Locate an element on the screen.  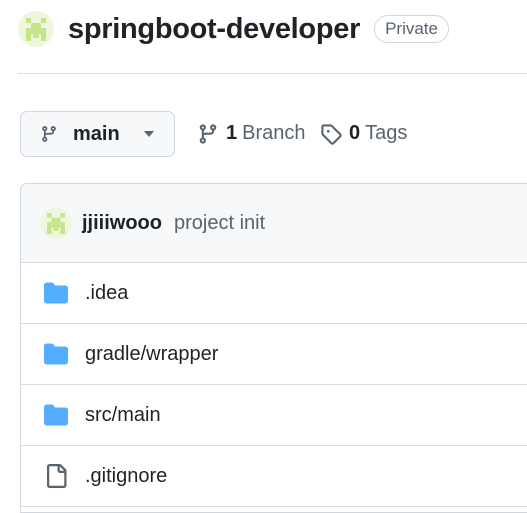
branches-link: 1 Branch is located at coordinates (251, 133).